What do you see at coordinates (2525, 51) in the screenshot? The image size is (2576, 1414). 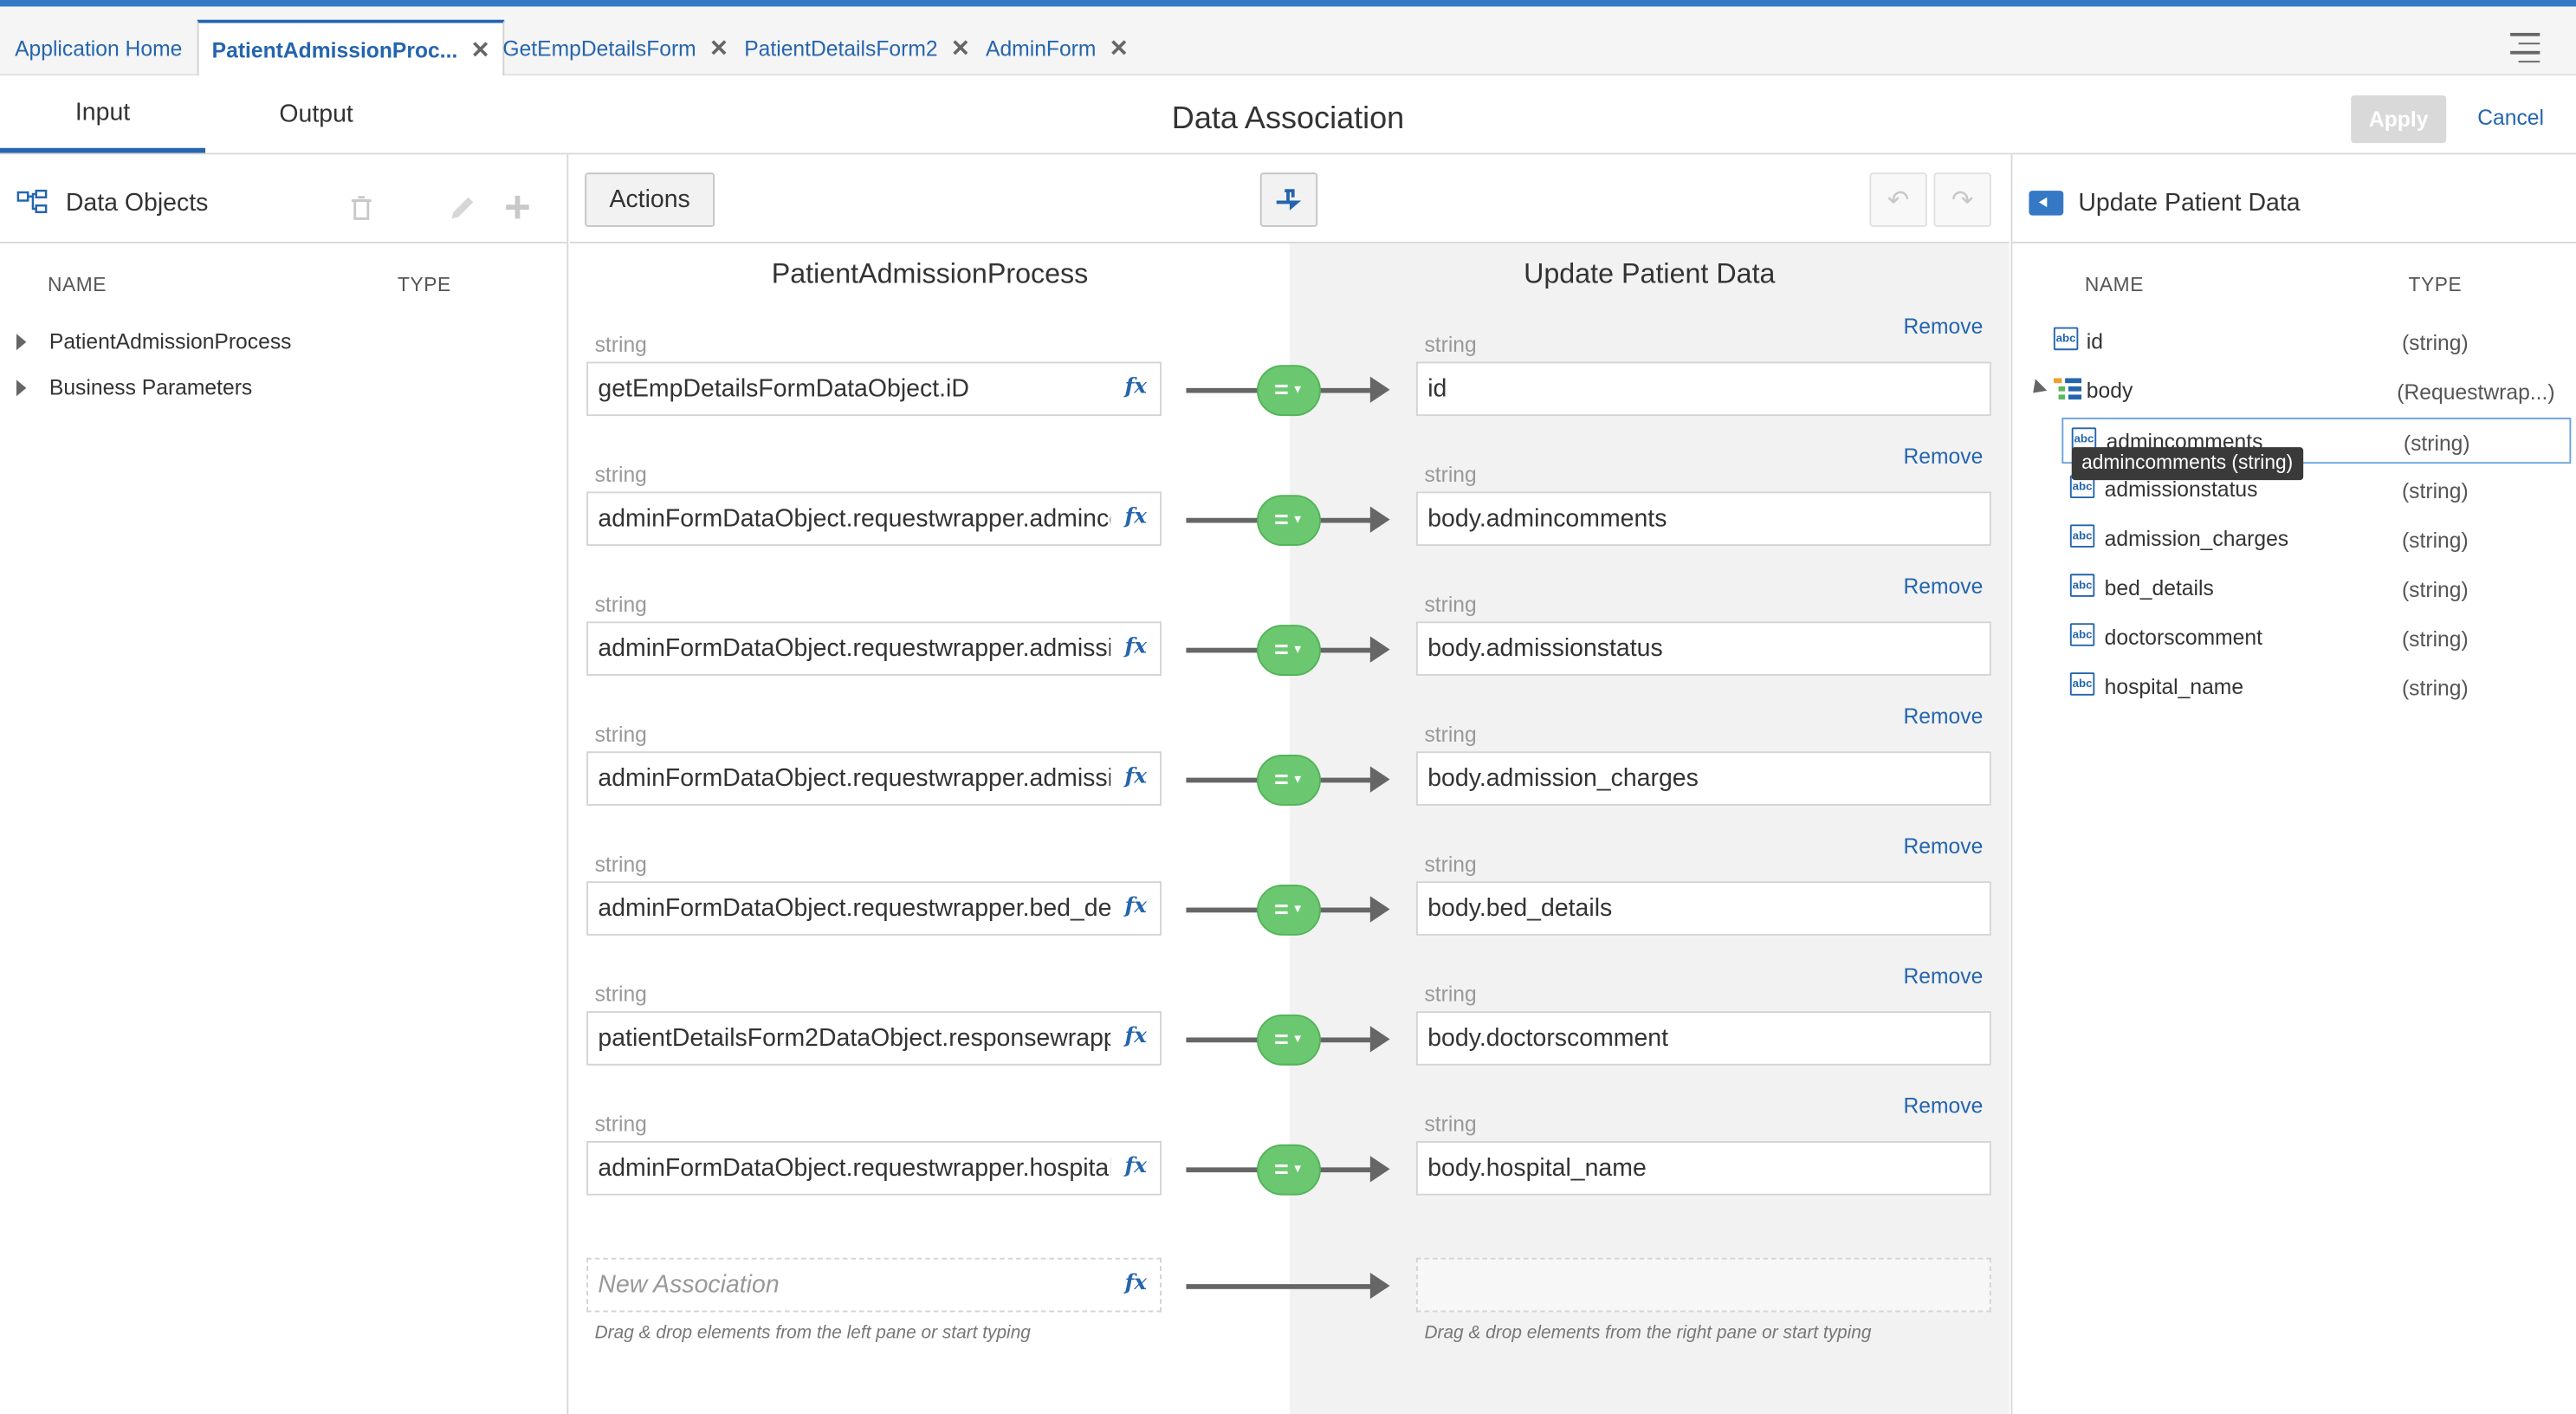 I see `menu-icon` at bounding box center [2525, 51].